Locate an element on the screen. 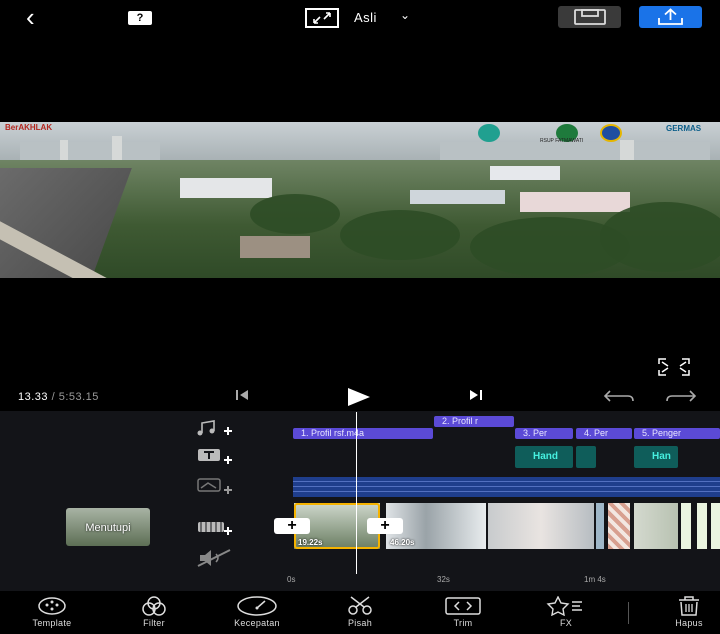 This screenshot has height=634, width=720. mute-icon is located at coordinates (215, 558).